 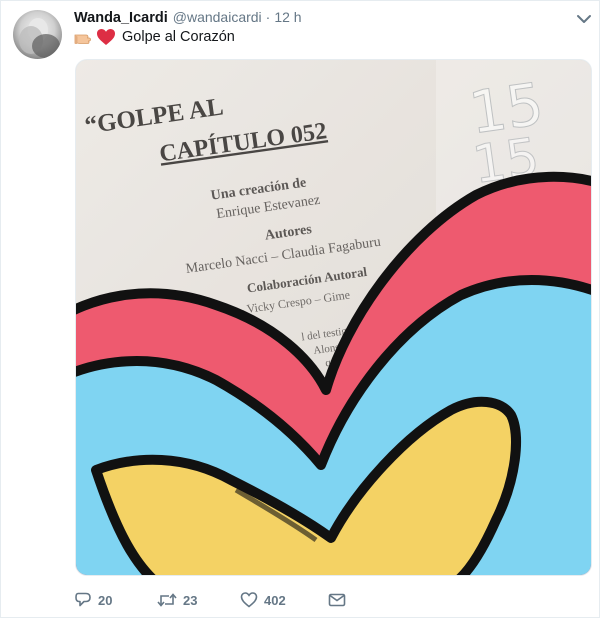 What do you see at coordinates (249, 600) in the screenshot?
I see `heart-icon` at bounding box center [249, 600].